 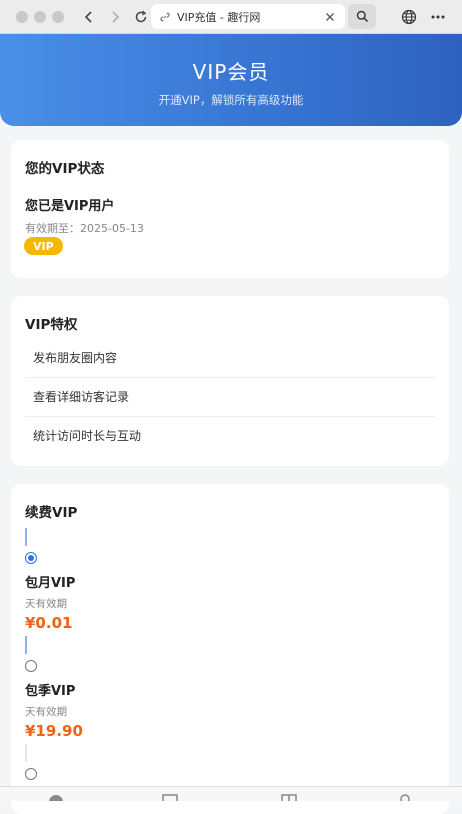 I want to click on plan-radio-monthly, so click(x=31, y=558).